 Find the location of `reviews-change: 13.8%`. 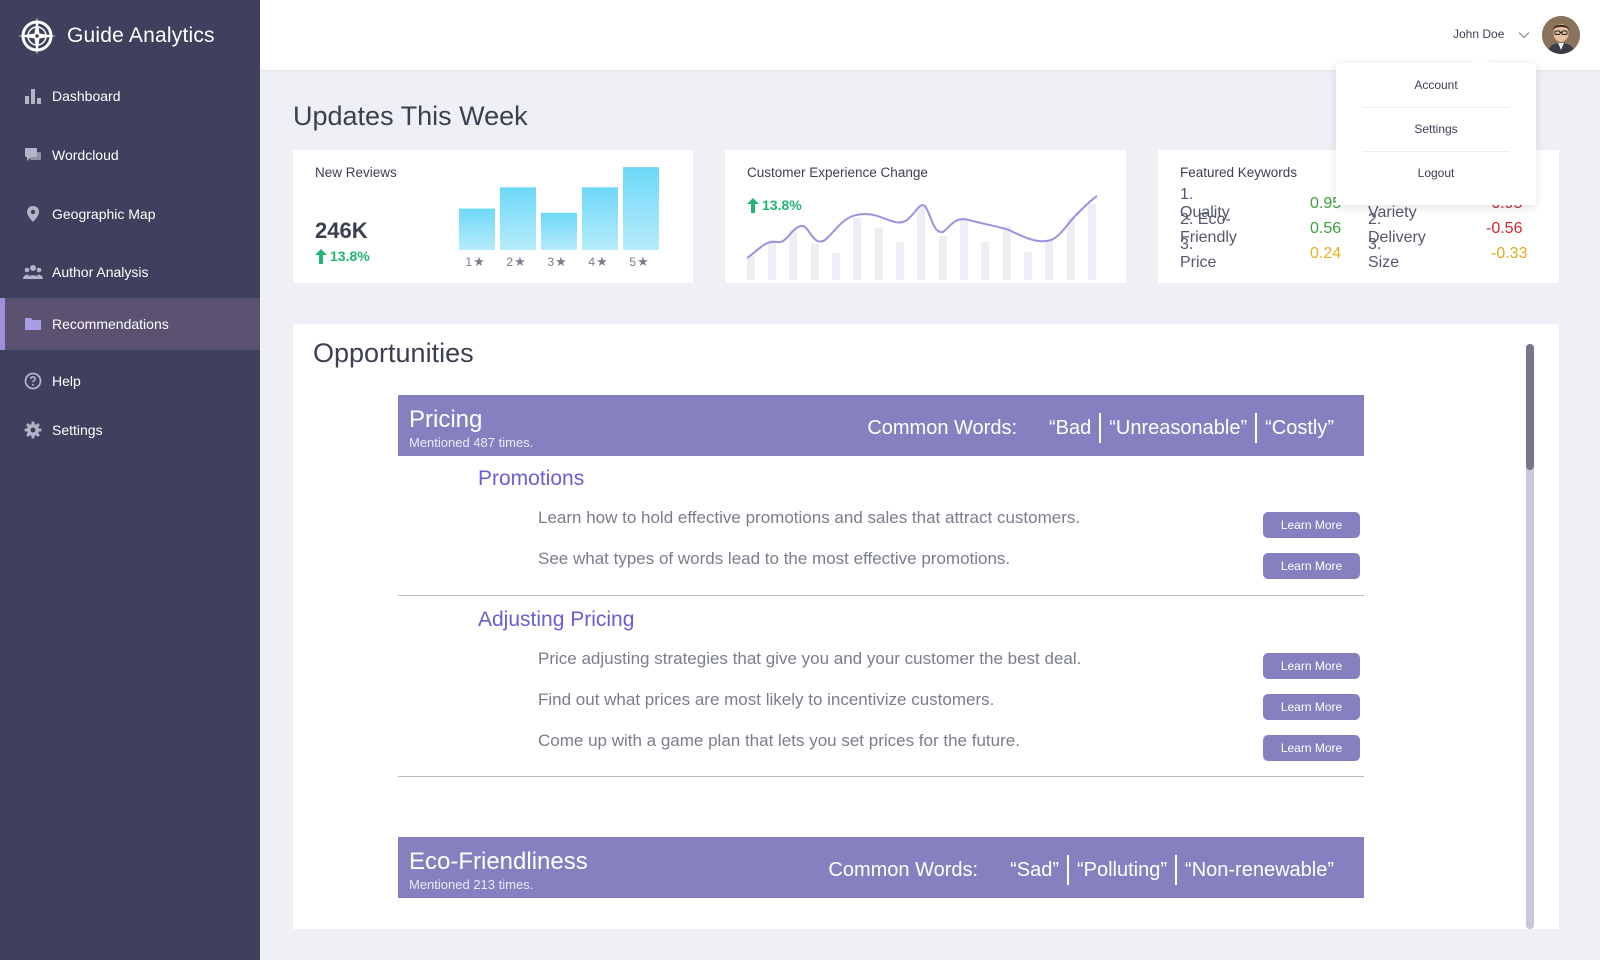

reviews-change: 13.8% is located at coordinates (342, 256).